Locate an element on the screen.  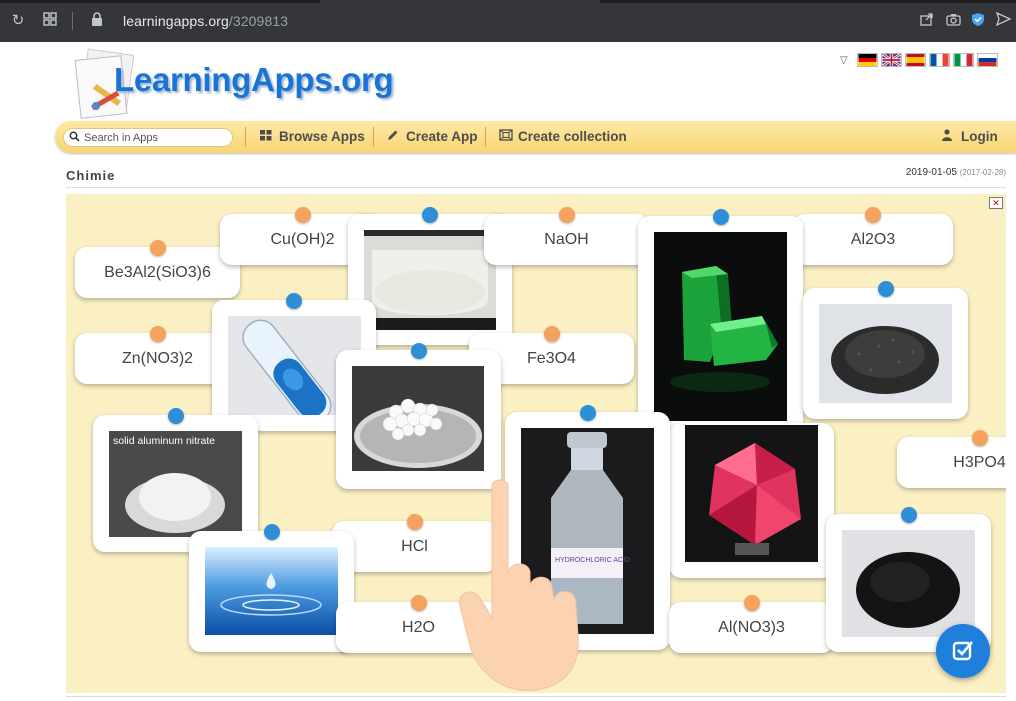
black-granules-image is located at coordinates (885, 353).